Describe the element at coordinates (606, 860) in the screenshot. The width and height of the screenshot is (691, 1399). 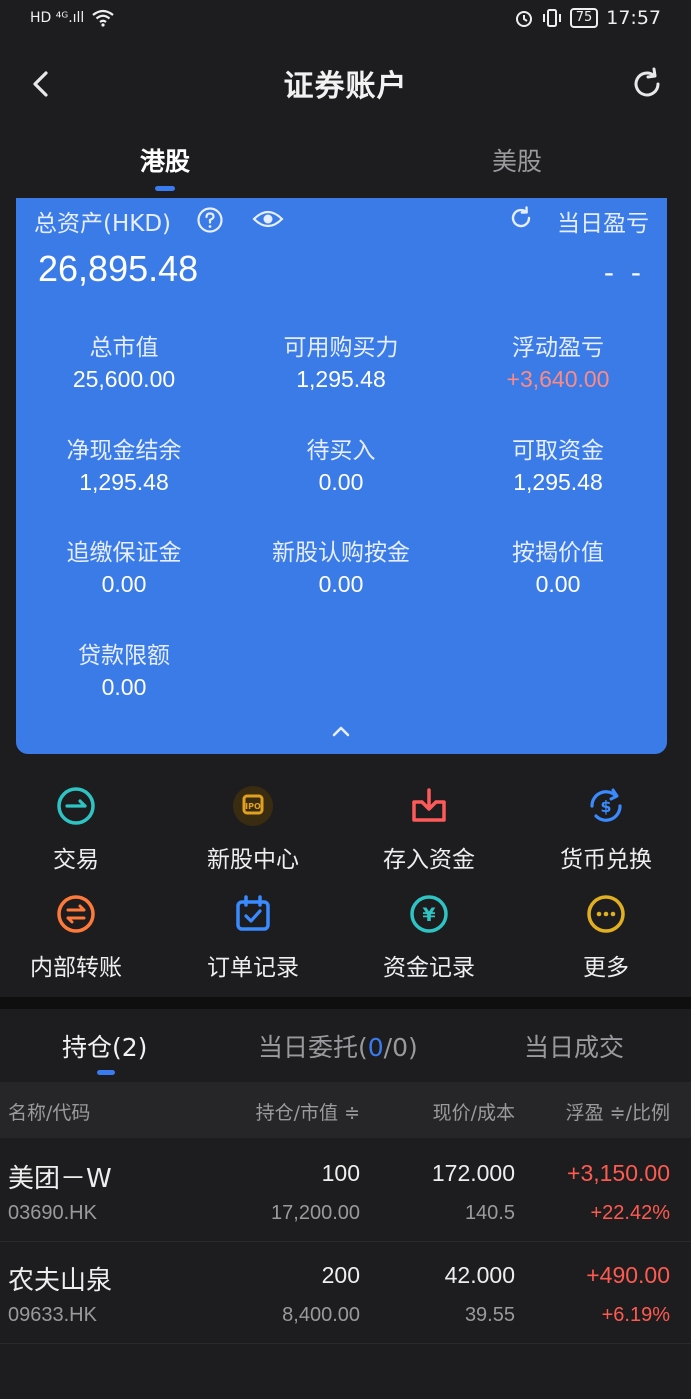
I see `action-label: 货币兑换` at that location.